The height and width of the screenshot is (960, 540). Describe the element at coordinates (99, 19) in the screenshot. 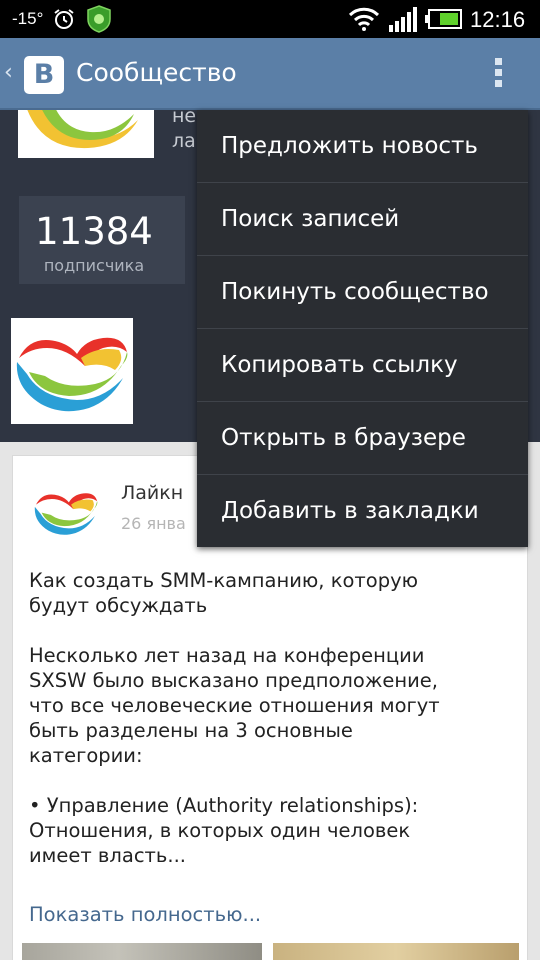

I see `antivirus-shield-icon` at that location.